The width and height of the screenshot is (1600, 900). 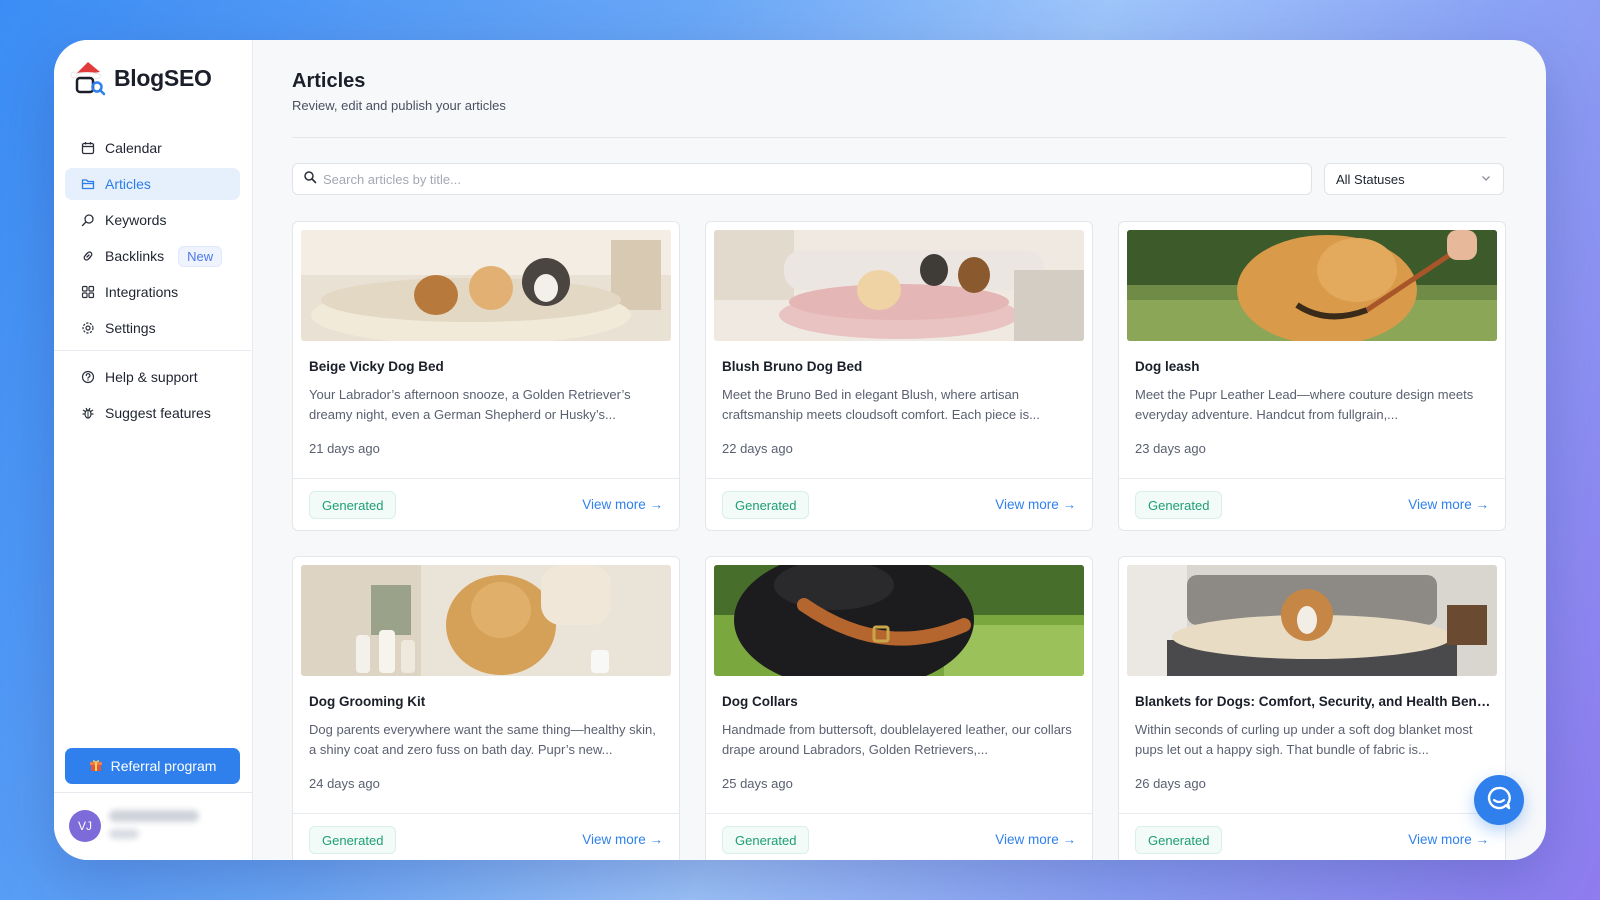 I want to click on sidebar-item-settings: Settings, so click(x=152, y=328).